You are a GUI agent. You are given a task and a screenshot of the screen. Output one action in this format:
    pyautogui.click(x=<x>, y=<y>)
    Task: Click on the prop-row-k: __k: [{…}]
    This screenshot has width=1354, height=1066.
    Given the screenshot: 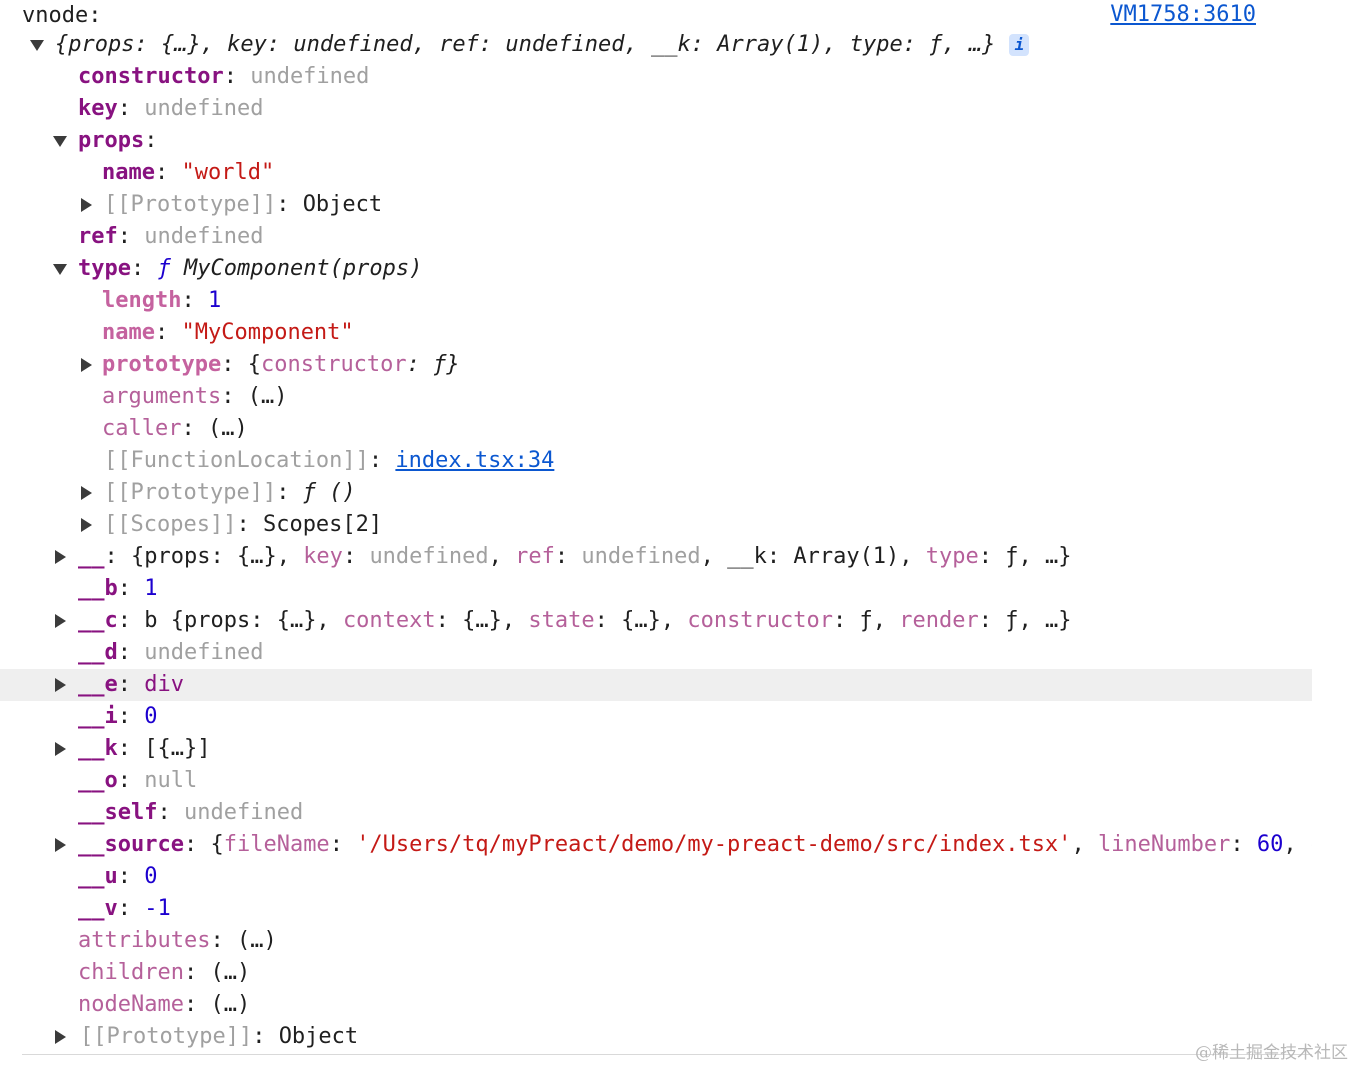 What is the action you would take?
    pyautogui.click(x=656, y=749)
    